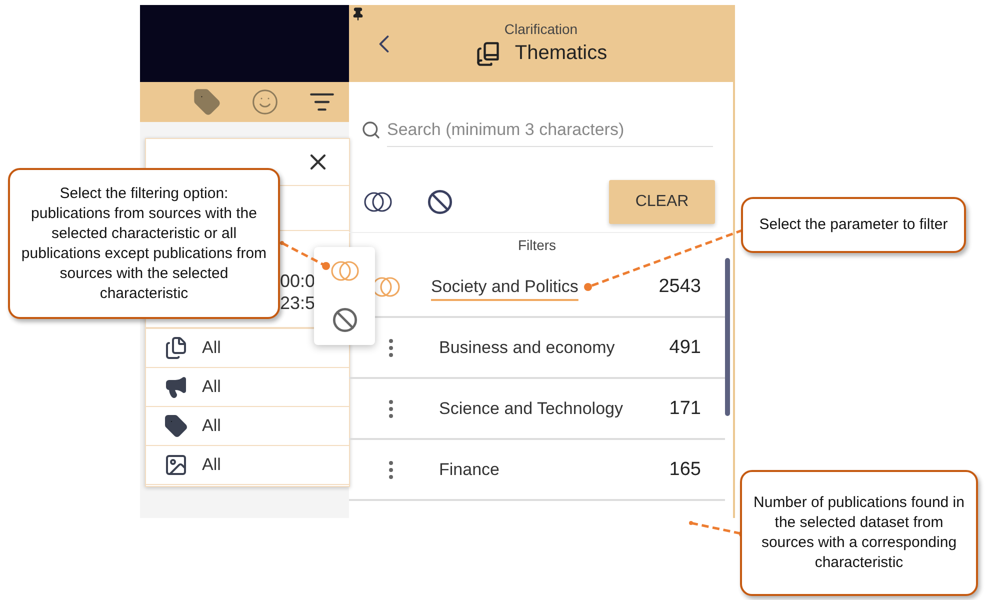 Image resolution: width=985 pixels, height=600 pixels. I want to click on ban-option, so click(345, 319).